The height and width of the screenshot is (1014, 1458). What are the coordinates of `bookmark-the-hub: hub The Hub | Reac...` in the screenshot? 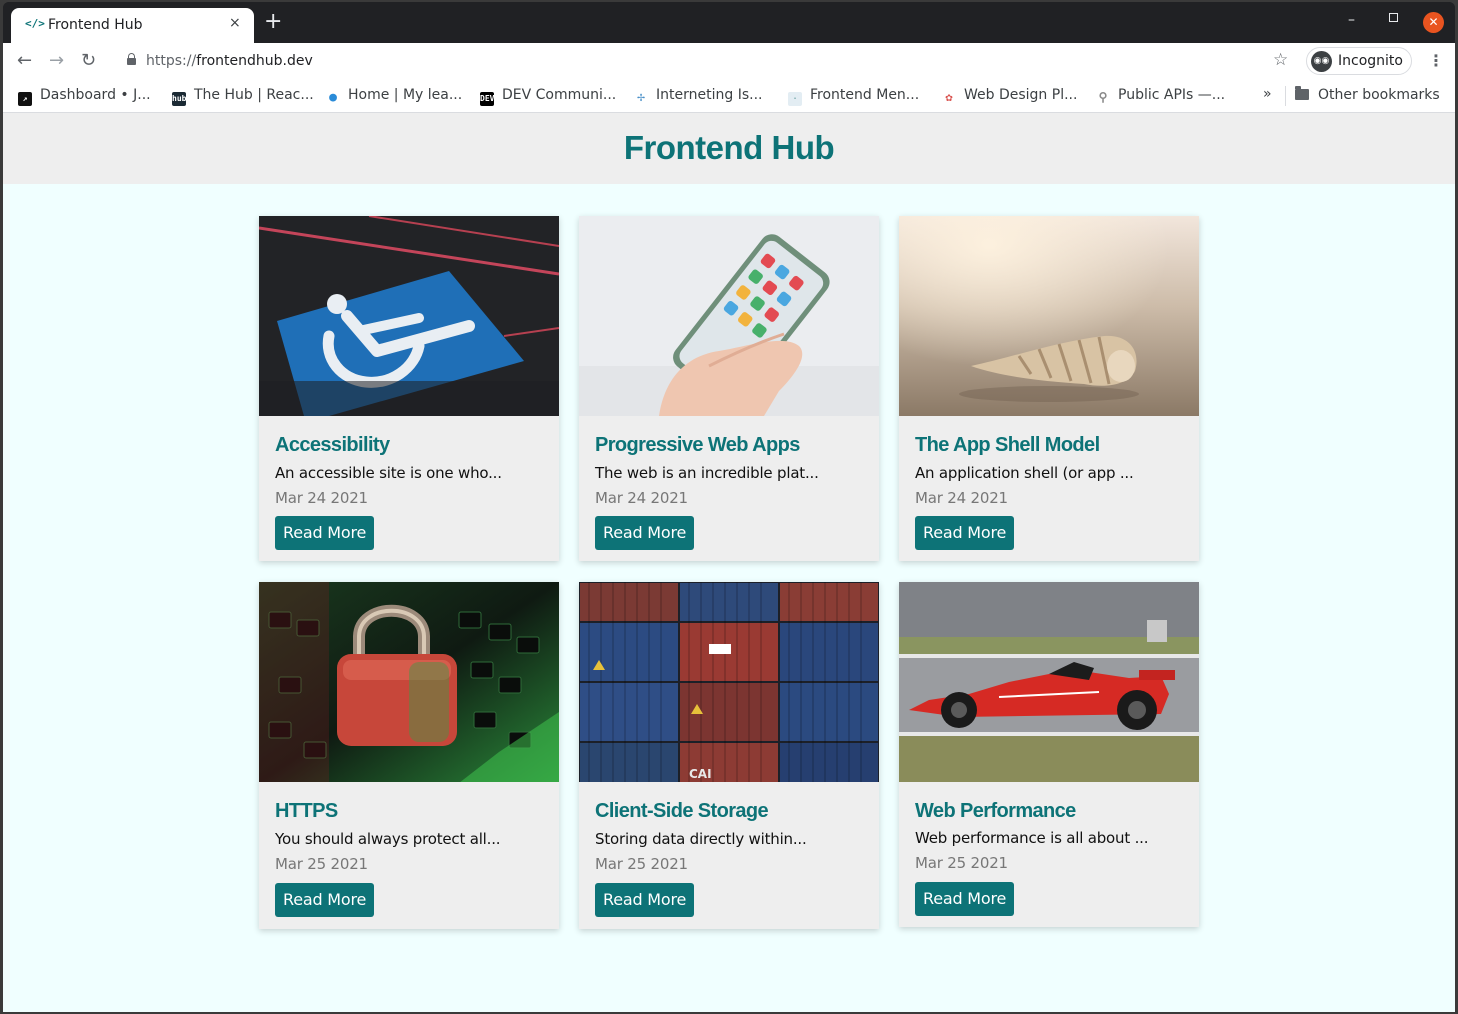 It's located at (243, 96).